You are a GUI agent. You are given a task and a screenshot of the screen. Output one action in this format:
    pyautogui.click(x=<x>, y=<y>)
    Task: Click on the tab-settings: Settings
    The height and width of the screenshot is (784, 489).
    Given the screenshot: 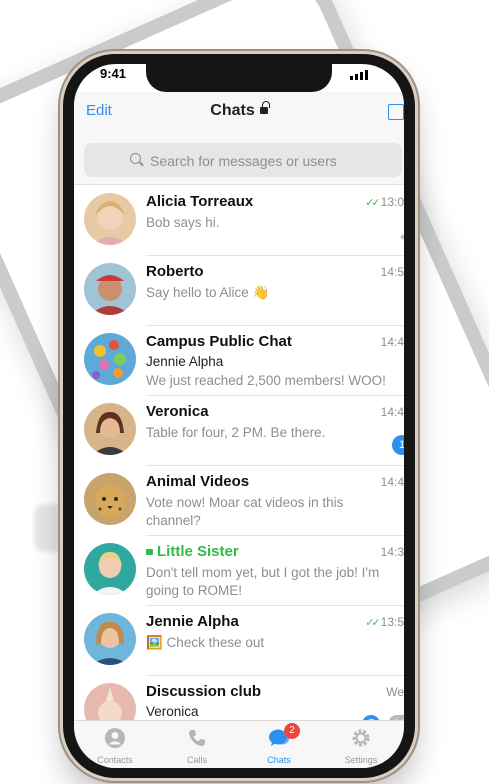 What is the action you would take?
    pyautogui.click(x=361, y=744)
    